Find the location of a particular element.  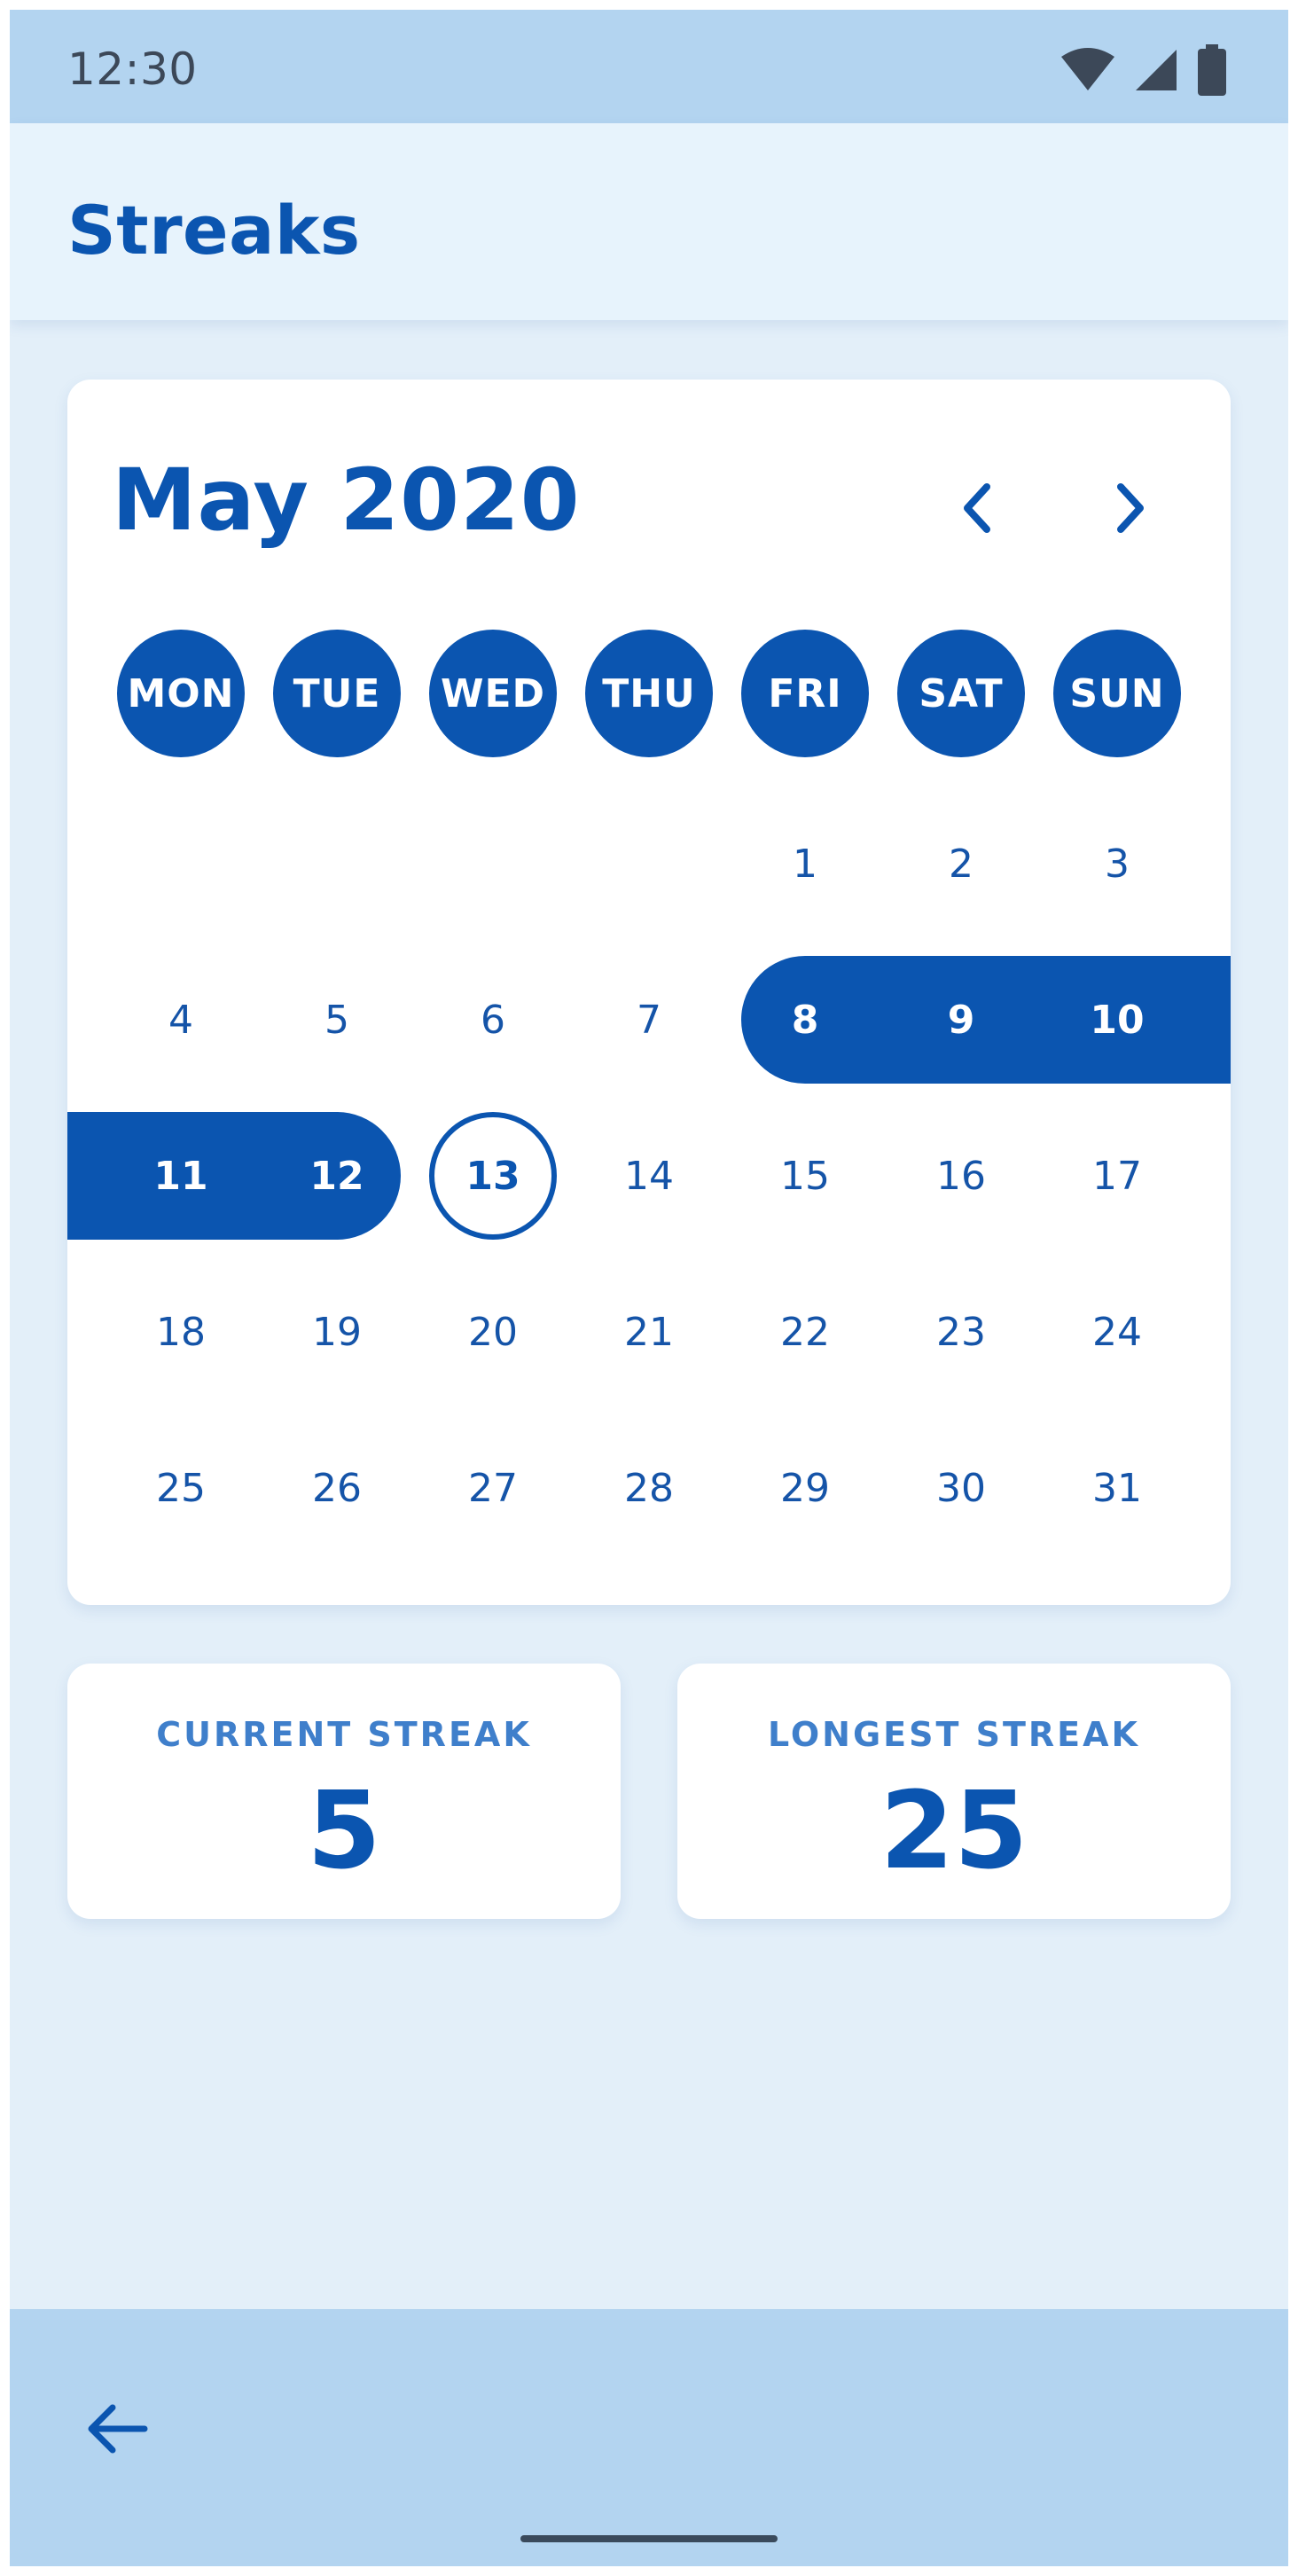

status-icons is located at coordinates (1144, 71).